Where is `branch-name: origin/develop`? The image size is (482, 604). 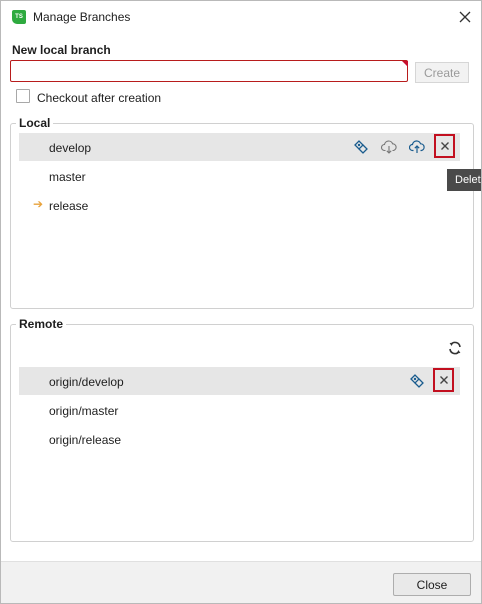 branch-name: origin/develop is located at coordinates (86, 382).